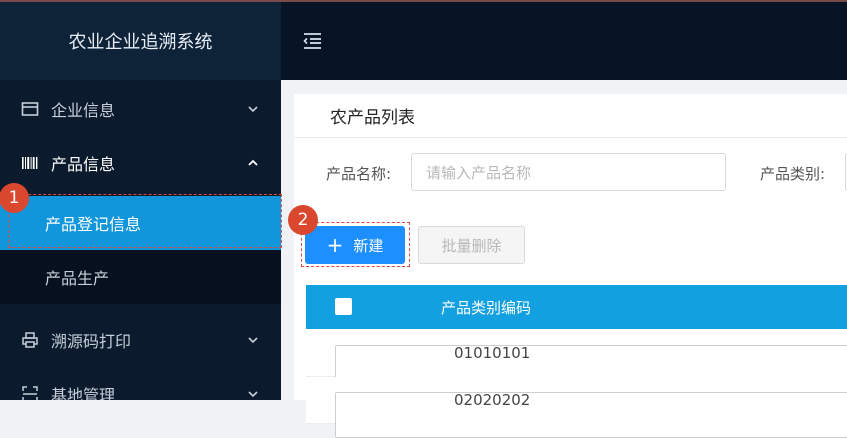 The height and width of the screenshot is (438, 847). Describe the element at coordinates (568, 172) in the screenshot. I see `product-name-input: 请输入产品名称` at that location.